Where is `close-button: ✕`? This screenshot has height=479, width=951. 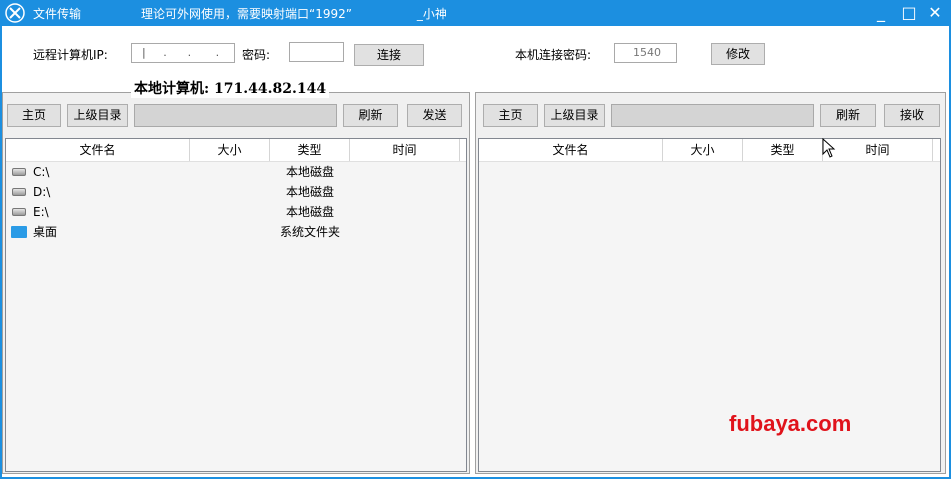
close-button: ✕ is located at coordinates (935, 13).